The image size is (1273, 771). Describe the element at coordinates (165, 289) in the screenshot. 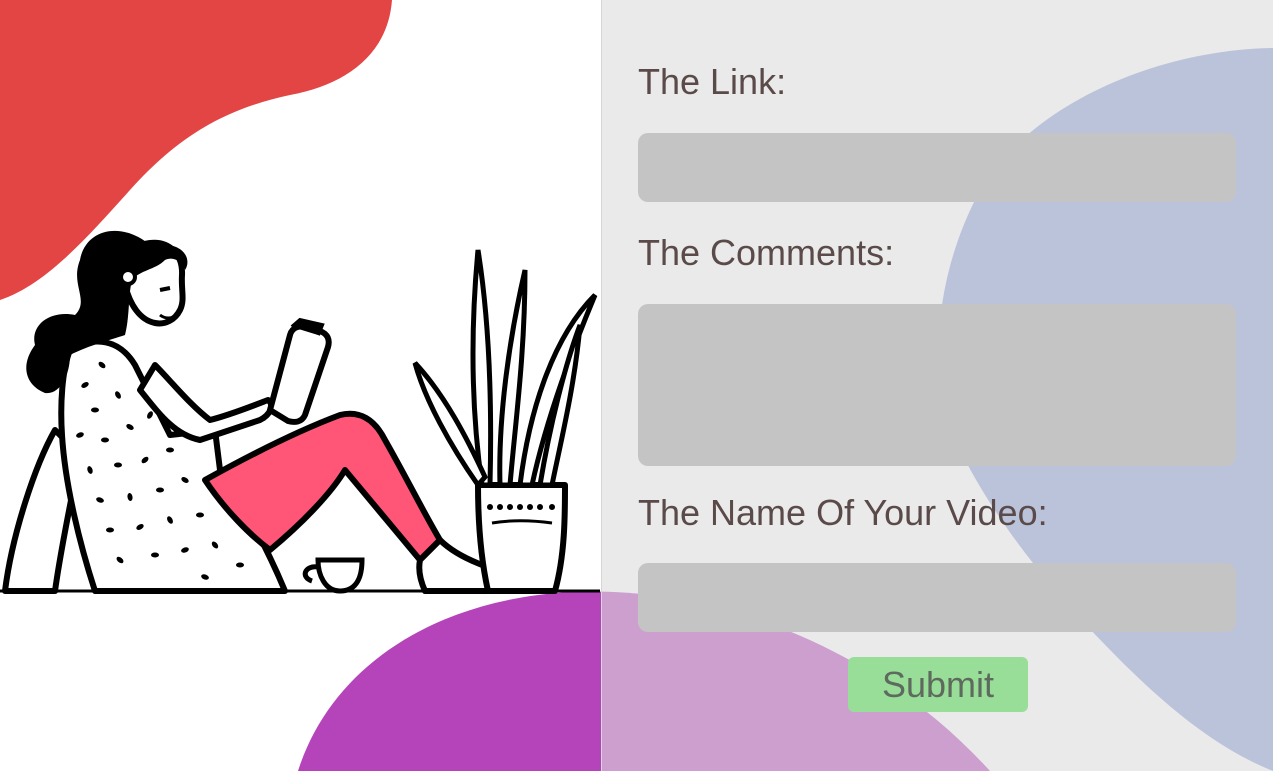

I see `eye` at that location.